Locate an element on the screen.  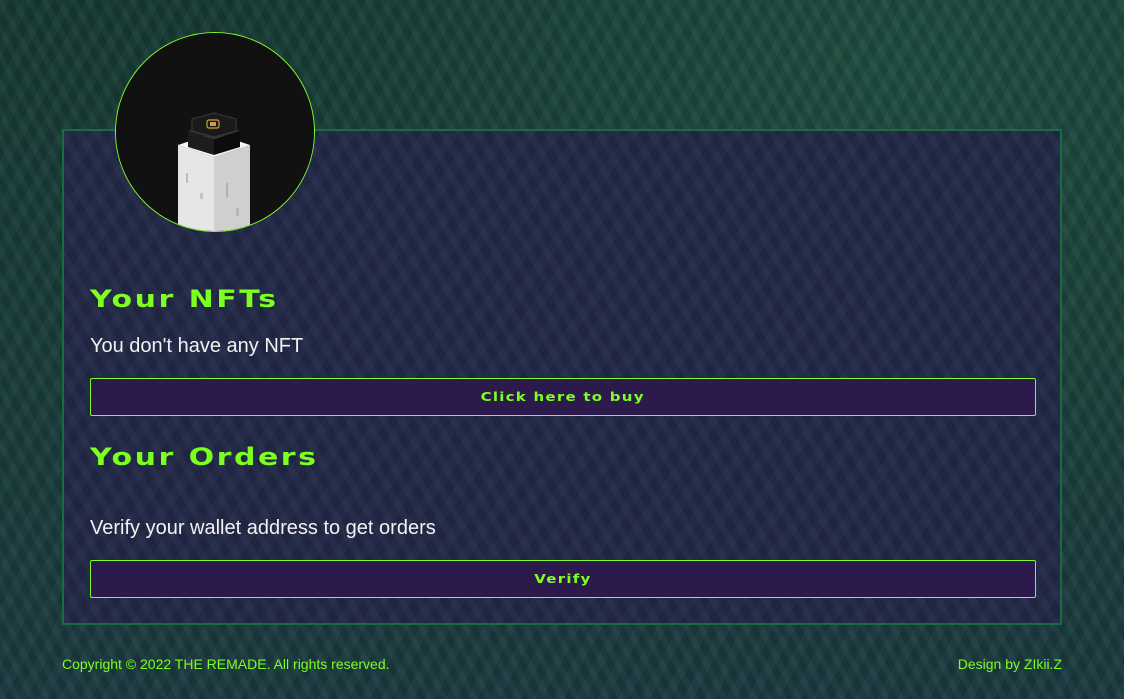
buy-button: Click here to buy is located at coordinates (563, 397).